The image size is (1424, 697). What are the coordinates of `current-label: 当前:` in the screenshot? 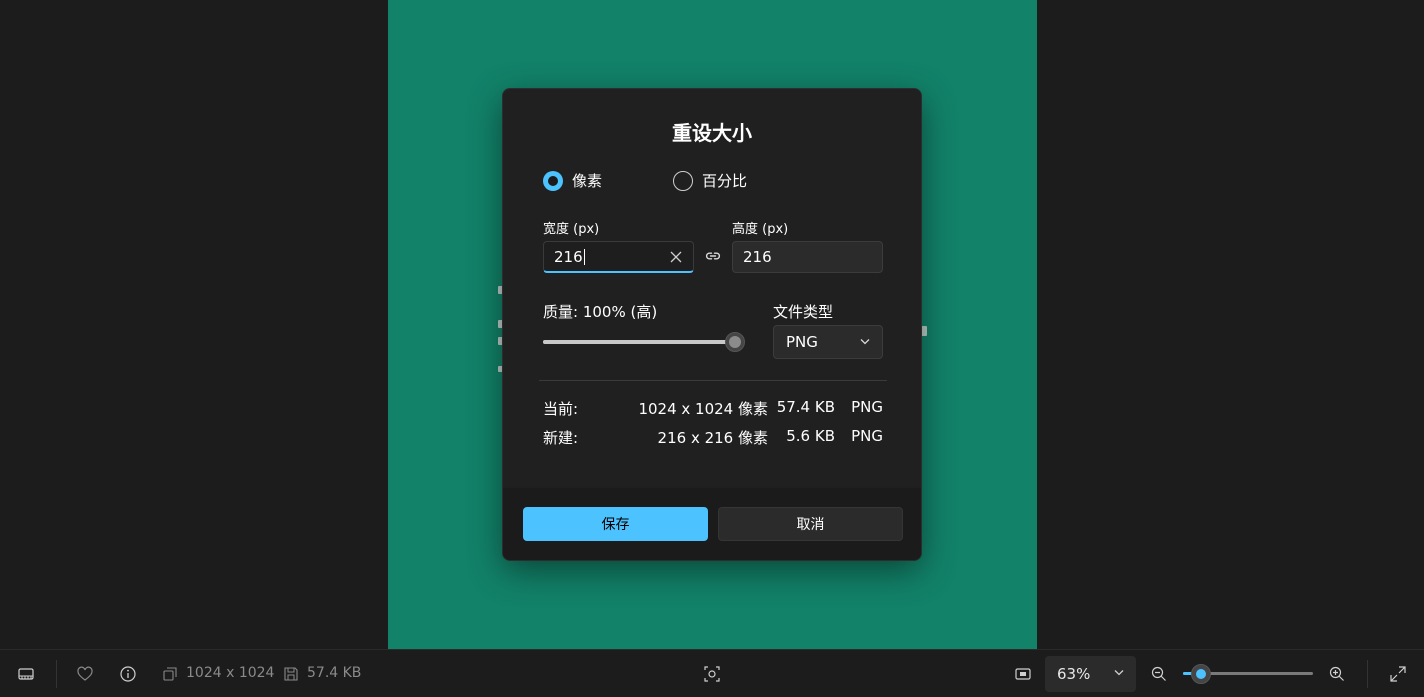 It's located at (561, 409).